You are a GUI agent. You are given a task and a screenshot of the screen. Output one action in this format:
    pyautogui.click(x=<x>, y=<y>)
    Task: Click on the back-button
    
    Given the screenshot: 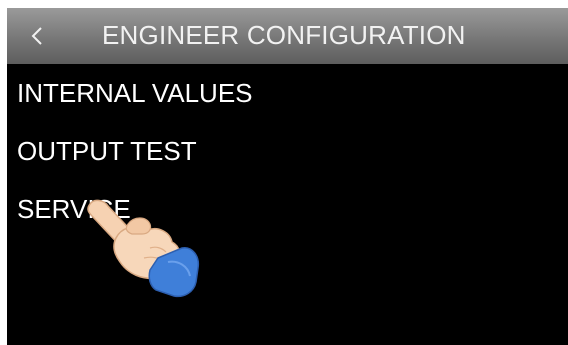 What is the action you would take?
    pyautogui.click(x=37, y=36)
    